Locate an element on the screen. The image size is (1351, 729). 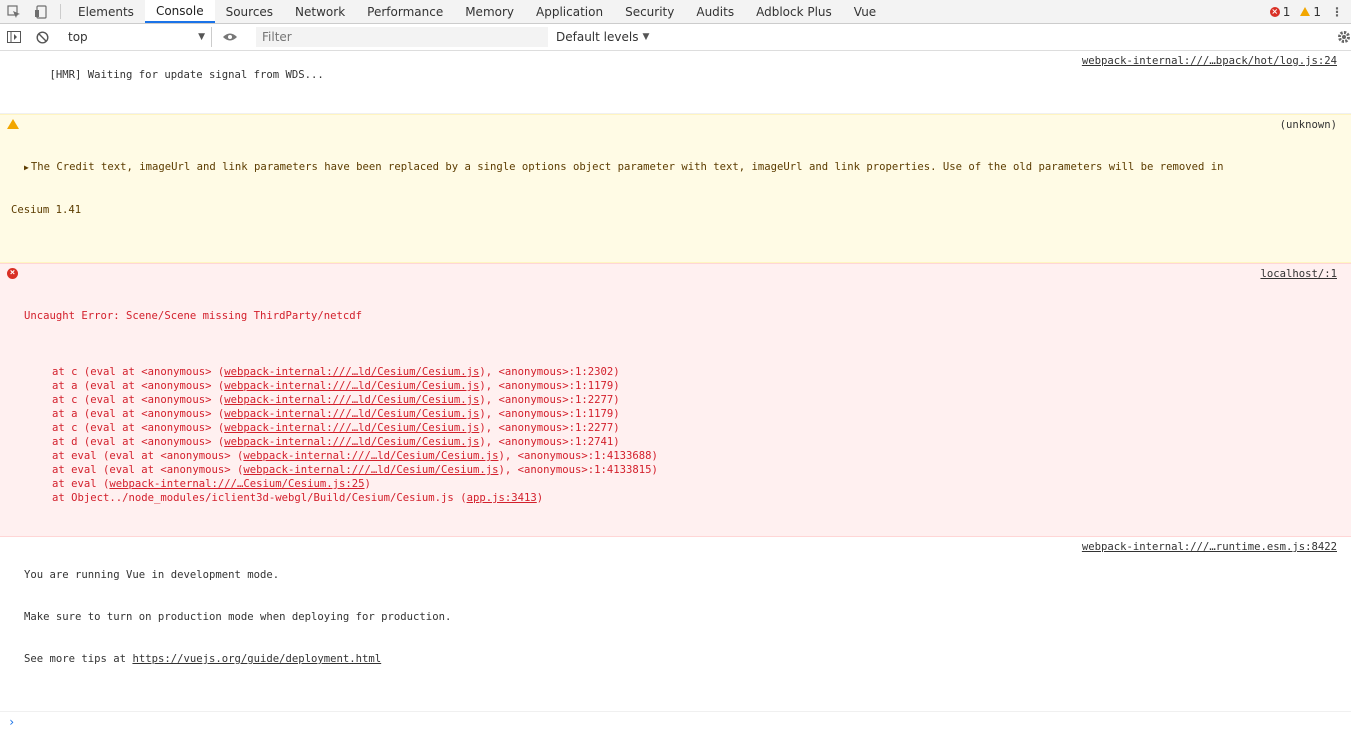
console-toolbar: top ▼ Default levels ▼ is located at coordinates (675, 37).